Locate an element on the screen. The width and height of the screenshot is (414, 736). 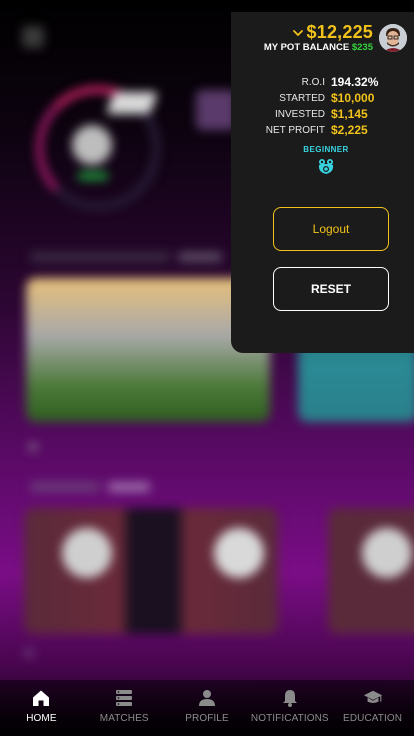
balance-toggle: $12,225 is located at coordinates (332, 32).